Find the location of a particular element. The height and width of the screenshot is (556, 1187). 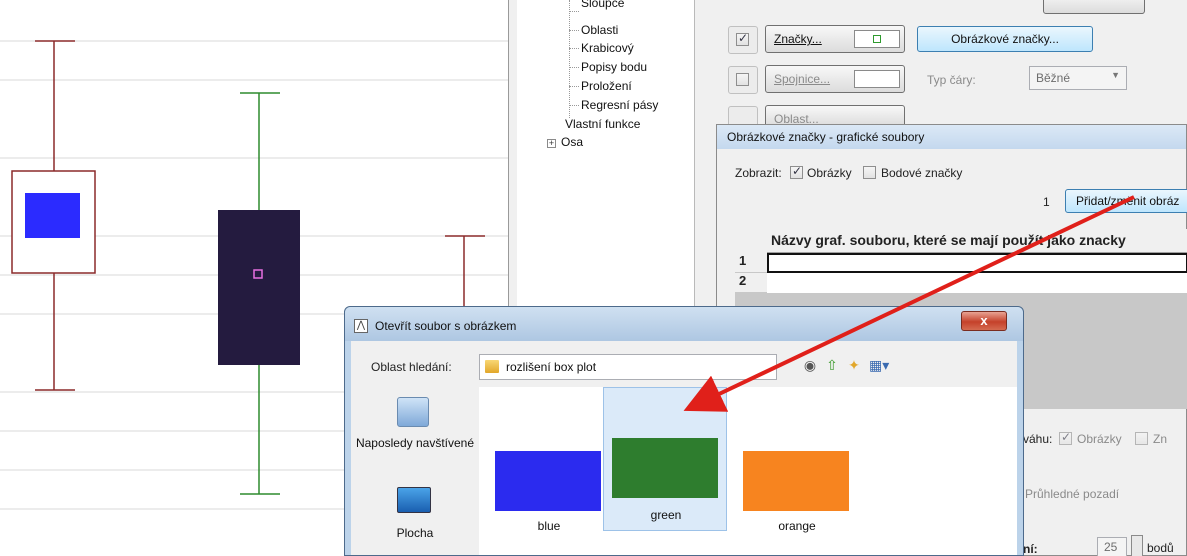

new-folder-icon: ✦ is located at coordinates (854, 365).